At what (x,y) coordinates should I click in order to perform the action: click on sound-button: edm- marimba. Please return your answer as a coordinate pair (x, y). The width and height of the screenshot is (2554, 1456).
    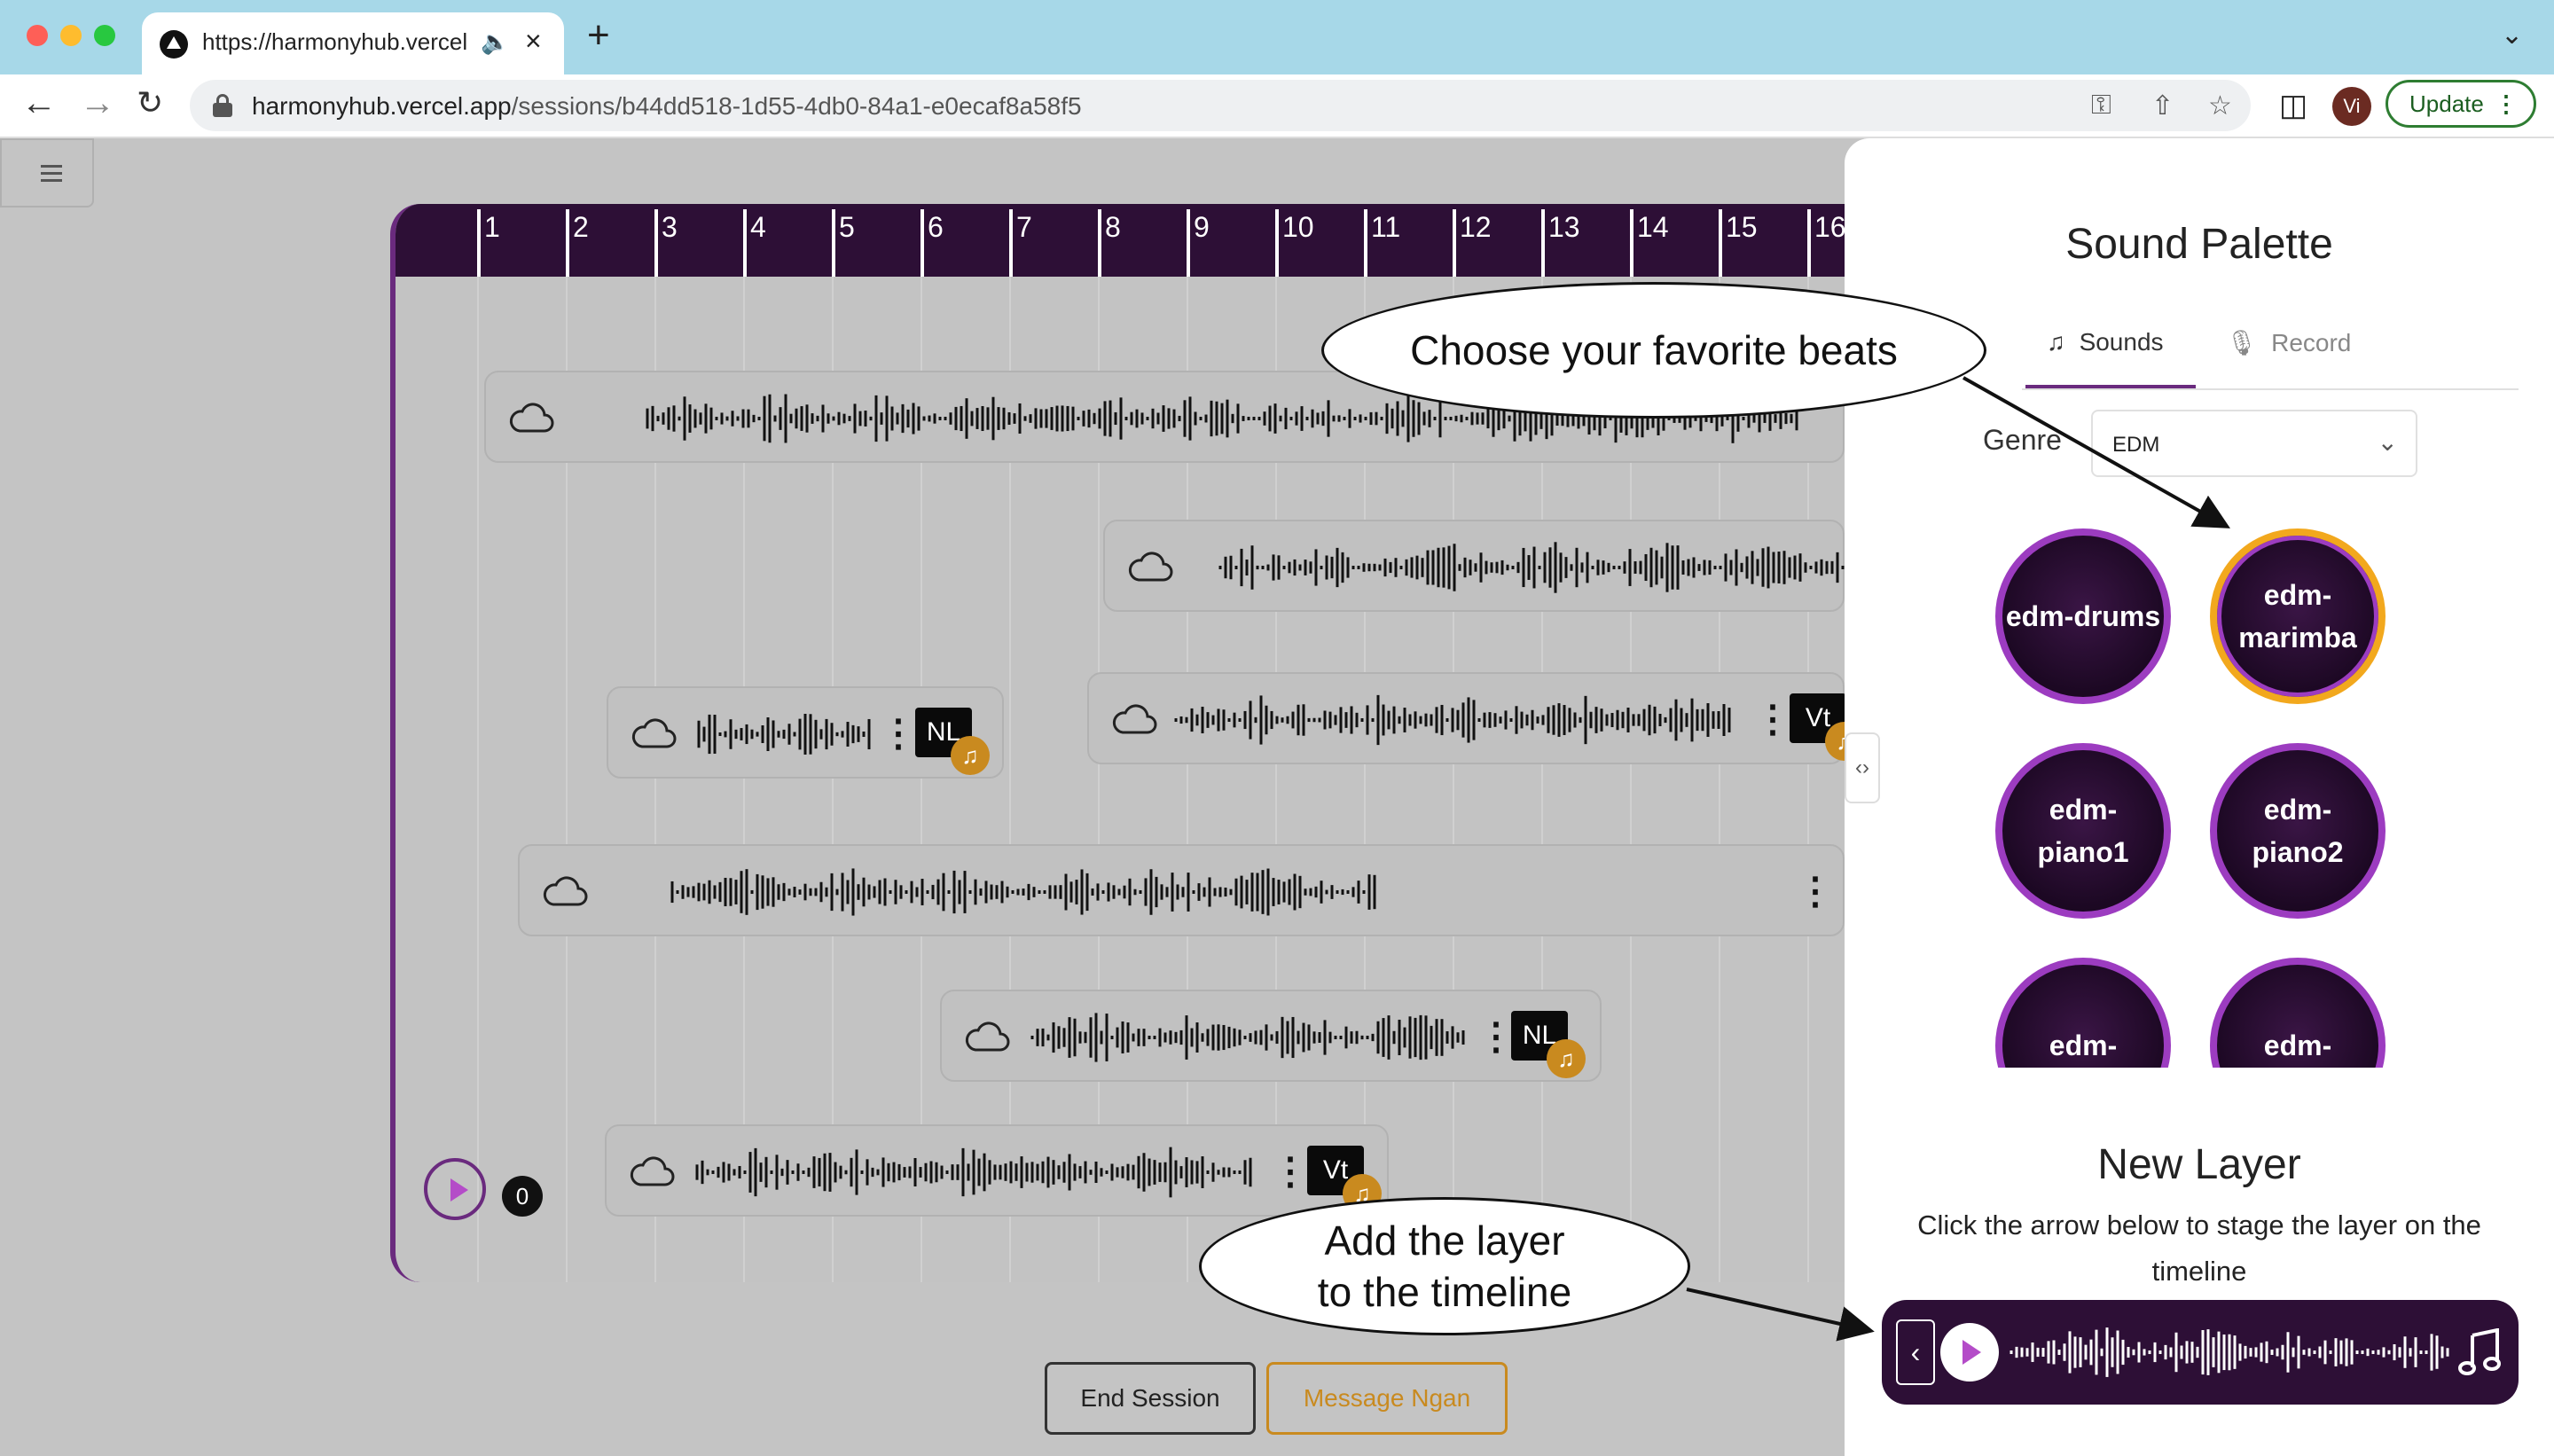
    Looking at the image, I should click on (2298, 616).